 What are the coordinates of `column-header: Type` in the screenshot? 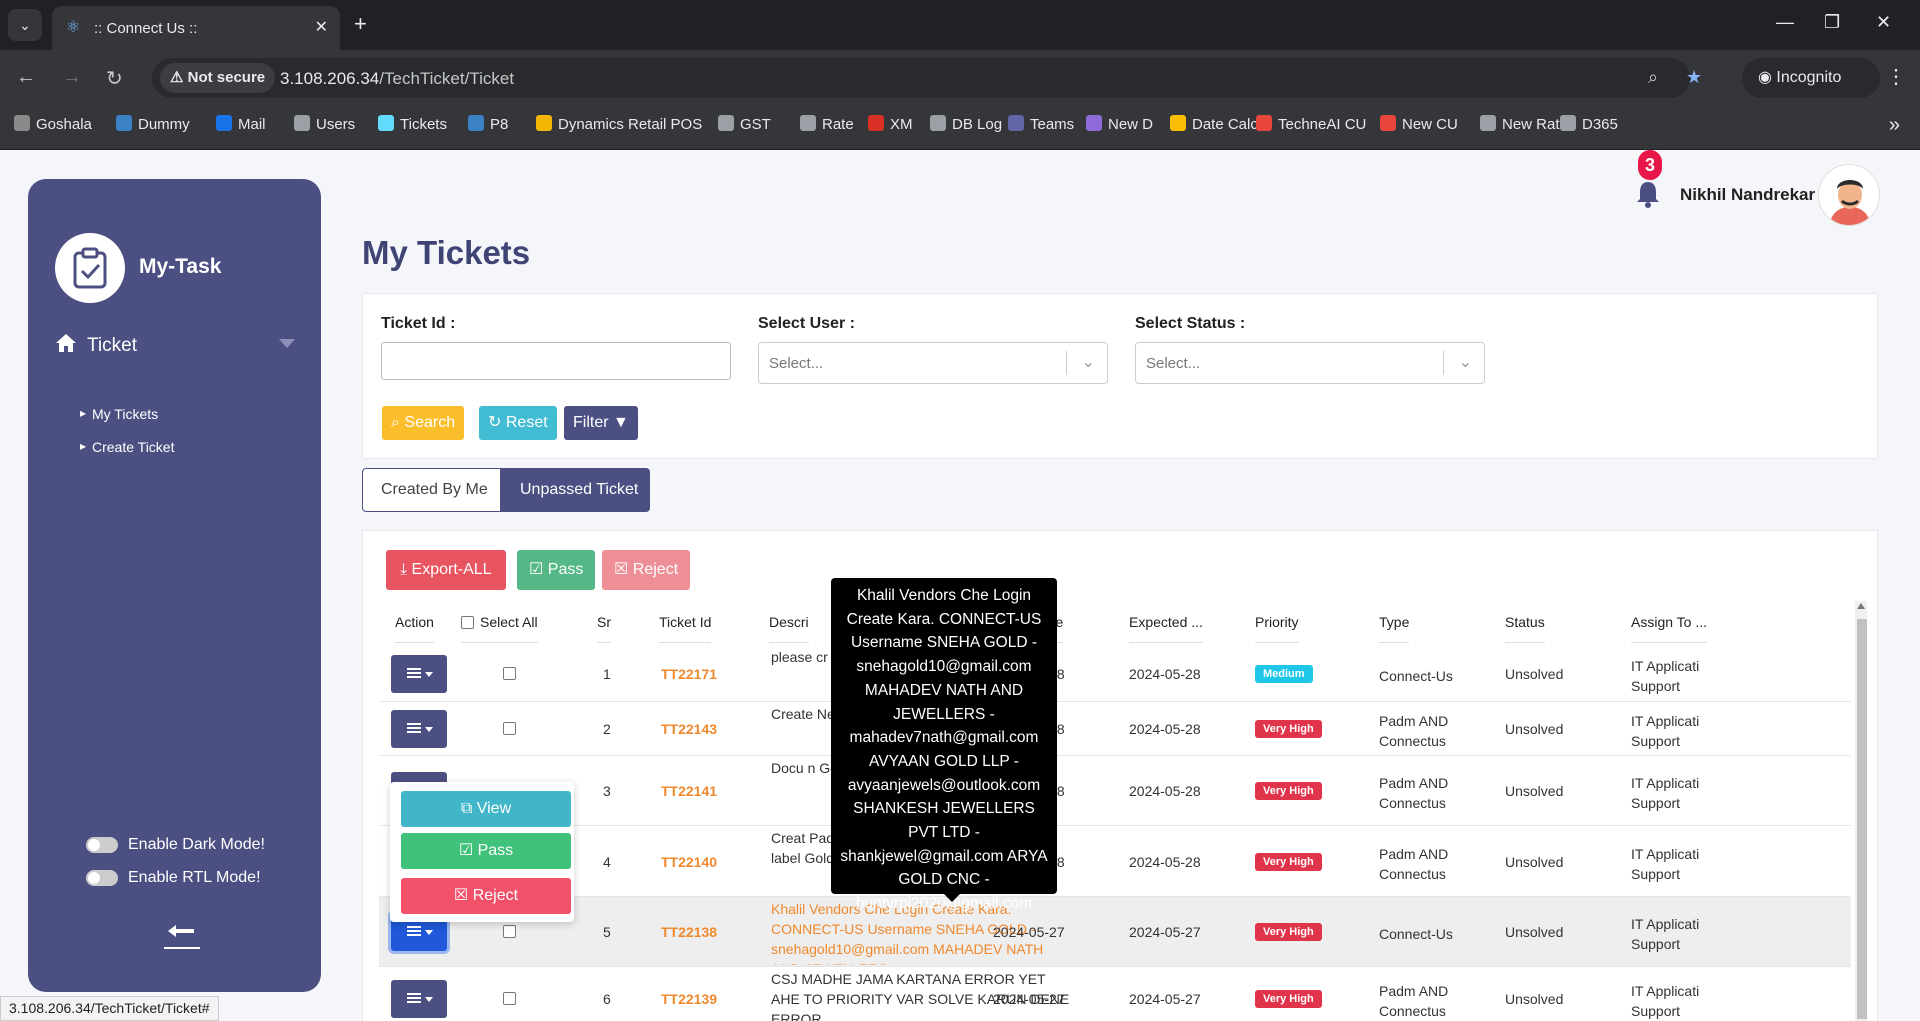 It's located at (1394, 622).